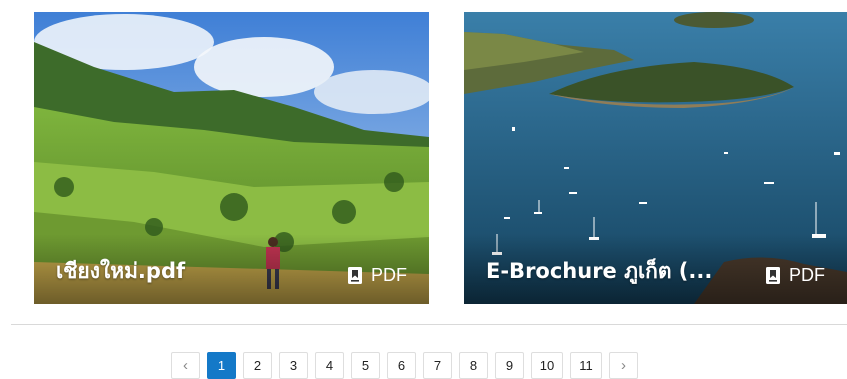  I want to click on page-button-7: 7, so click(437, 365).